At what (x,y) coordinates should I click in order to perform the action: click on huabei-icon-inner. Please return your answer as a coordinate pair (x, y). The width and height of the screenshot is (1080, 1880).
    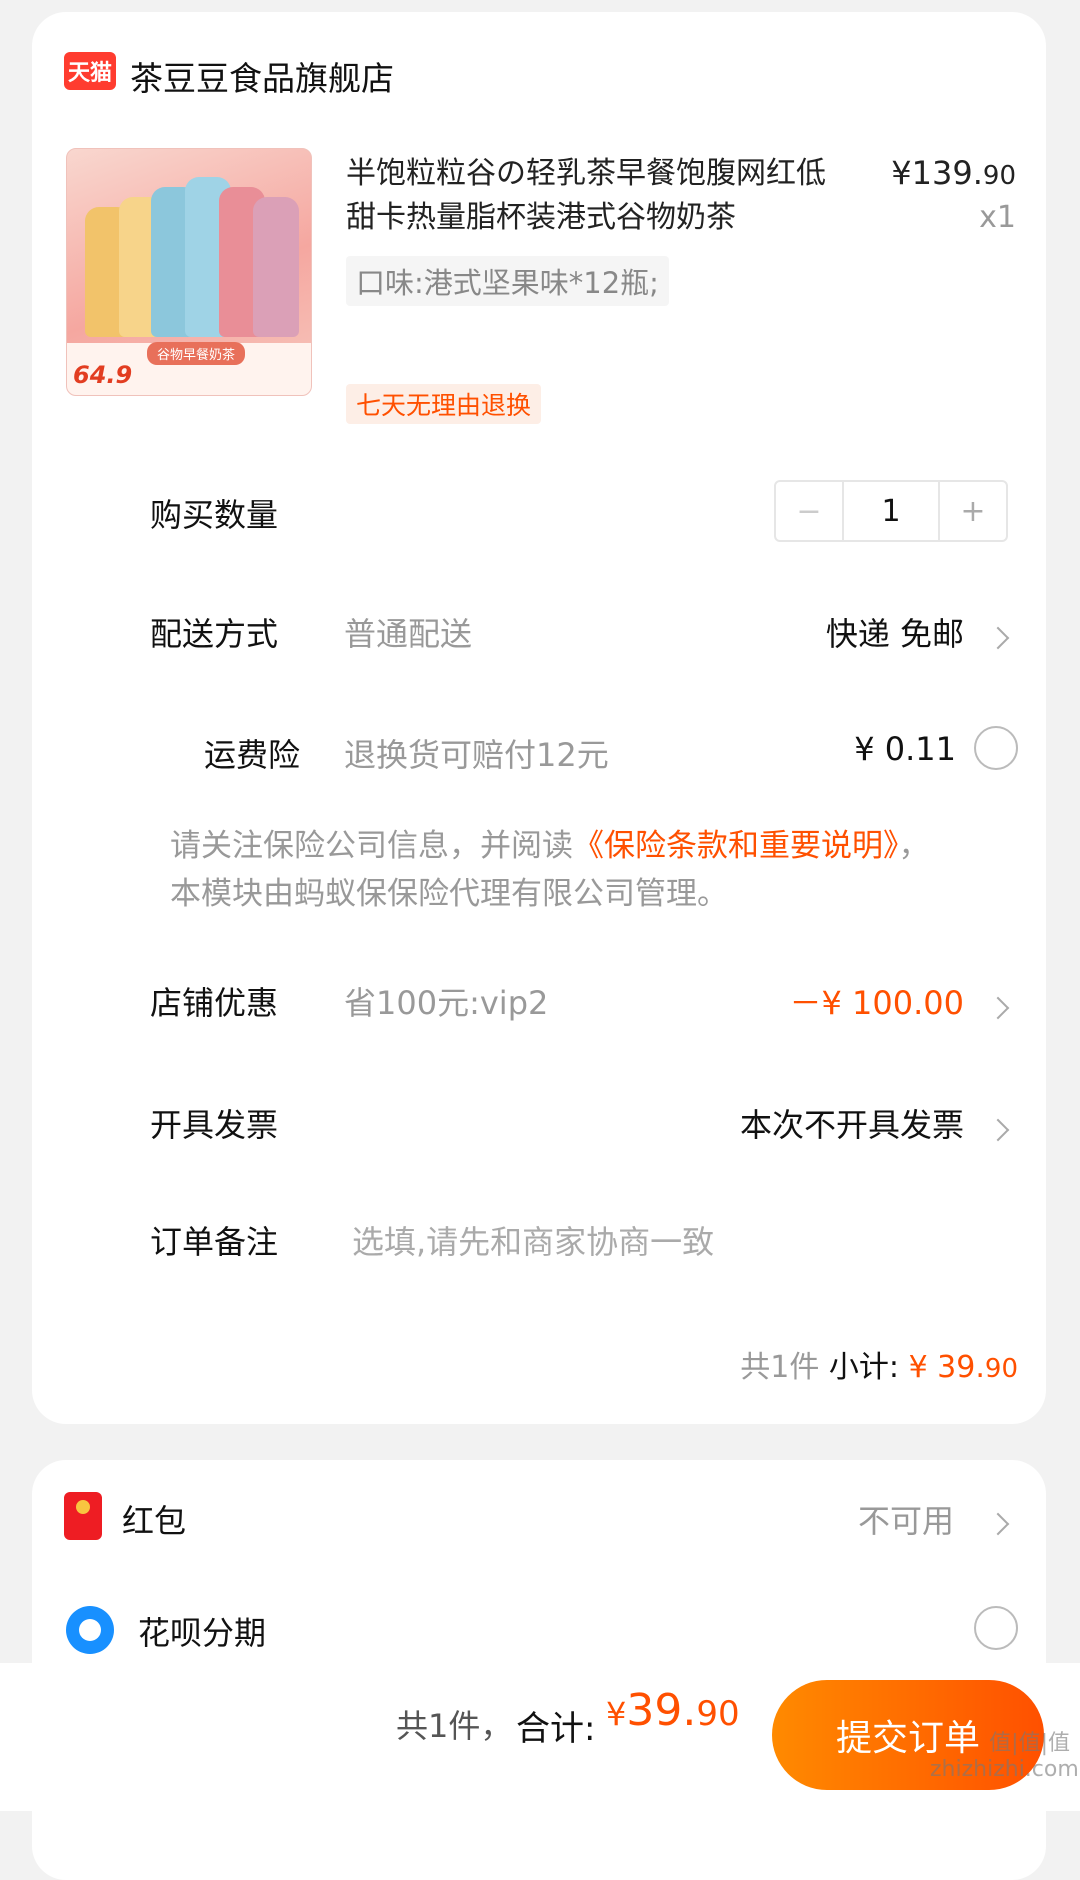
    Looking at the image, I should click on (90, 1630).